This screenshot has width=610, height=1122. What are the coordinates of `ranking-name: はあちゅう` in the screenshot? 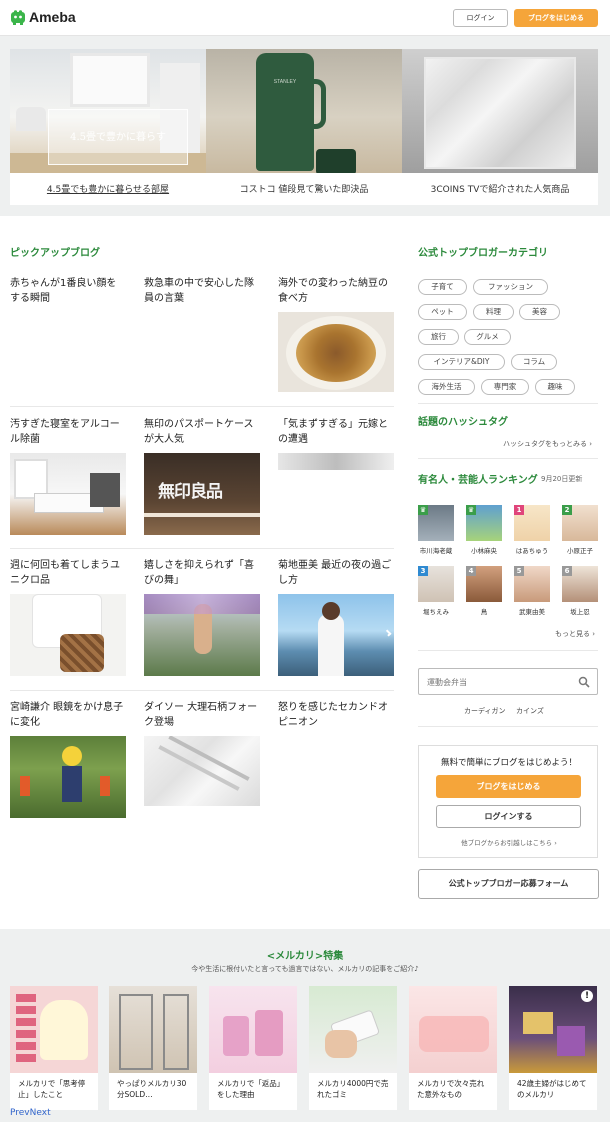 It's located at (532, 551).